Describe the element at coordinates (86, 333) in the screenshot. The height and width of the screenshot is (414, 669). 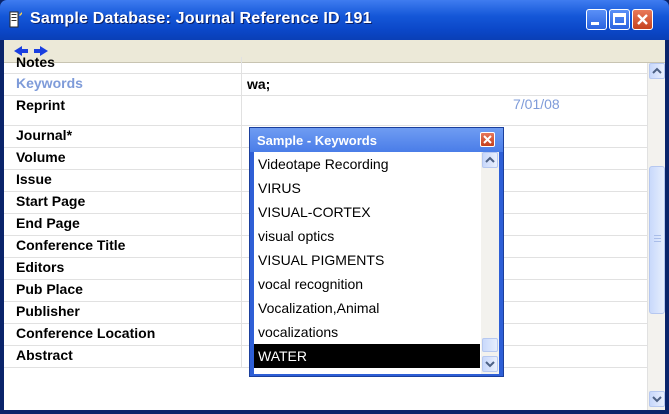
I see `field-label: Conference Location` at that location.